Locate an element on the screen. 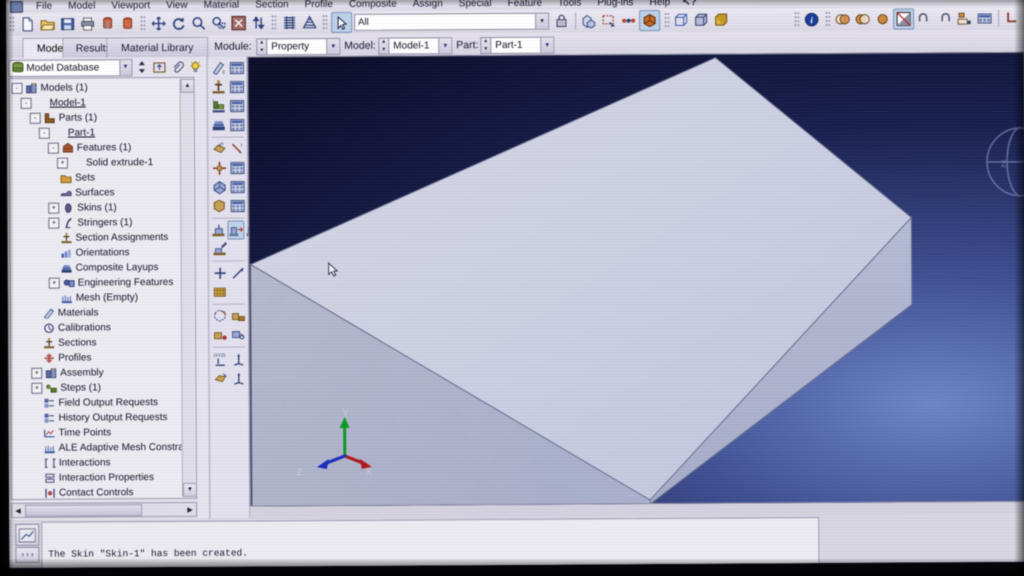 The height and width of the screenshot is (576, 1024). tree-node-solid-extrude-1: + Solid extrude-1 is located at coordinates (103, 163).